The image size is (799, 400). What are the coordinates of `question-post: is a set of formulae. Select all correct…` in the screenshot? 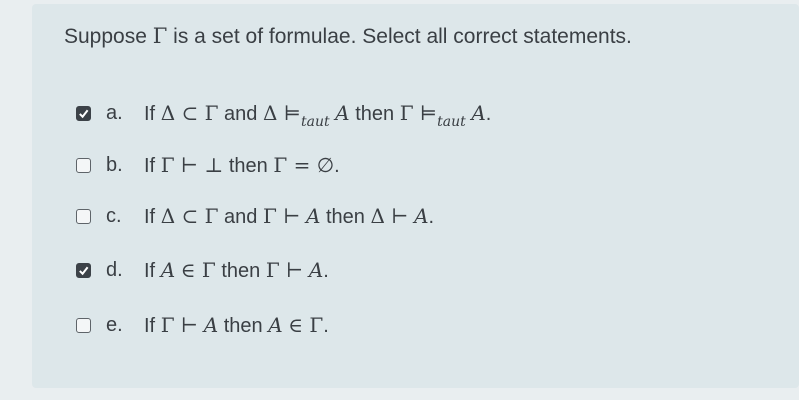 It's located at (402, 36).